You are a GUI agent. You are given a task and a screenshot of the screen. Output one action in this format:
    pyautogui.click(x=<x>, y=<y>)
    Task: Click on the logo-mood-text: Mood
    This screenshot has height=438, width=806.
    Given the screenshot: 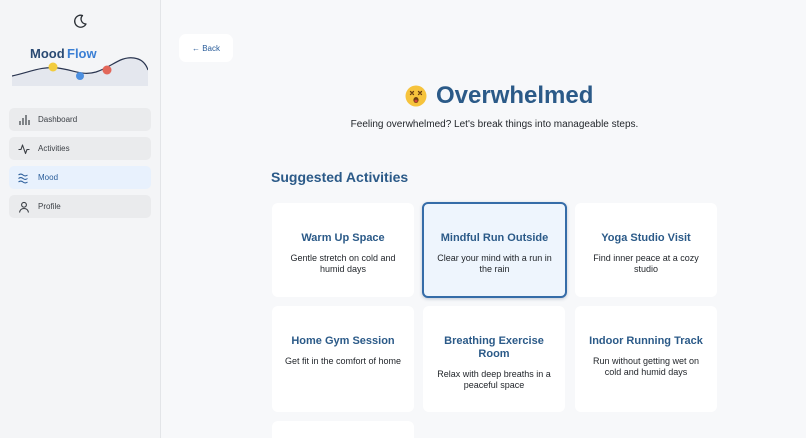 What is the action you would take?
    pyautogui.click(x=47, y=53)
    